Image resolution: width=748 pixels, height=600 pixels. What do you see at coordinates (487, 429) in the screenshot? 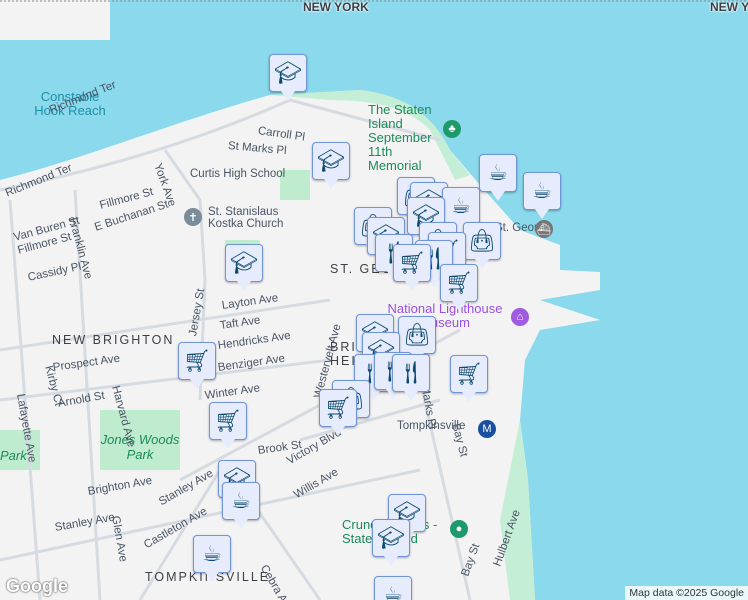
I see `subway-icon: M` at bounding box center [487, 429].